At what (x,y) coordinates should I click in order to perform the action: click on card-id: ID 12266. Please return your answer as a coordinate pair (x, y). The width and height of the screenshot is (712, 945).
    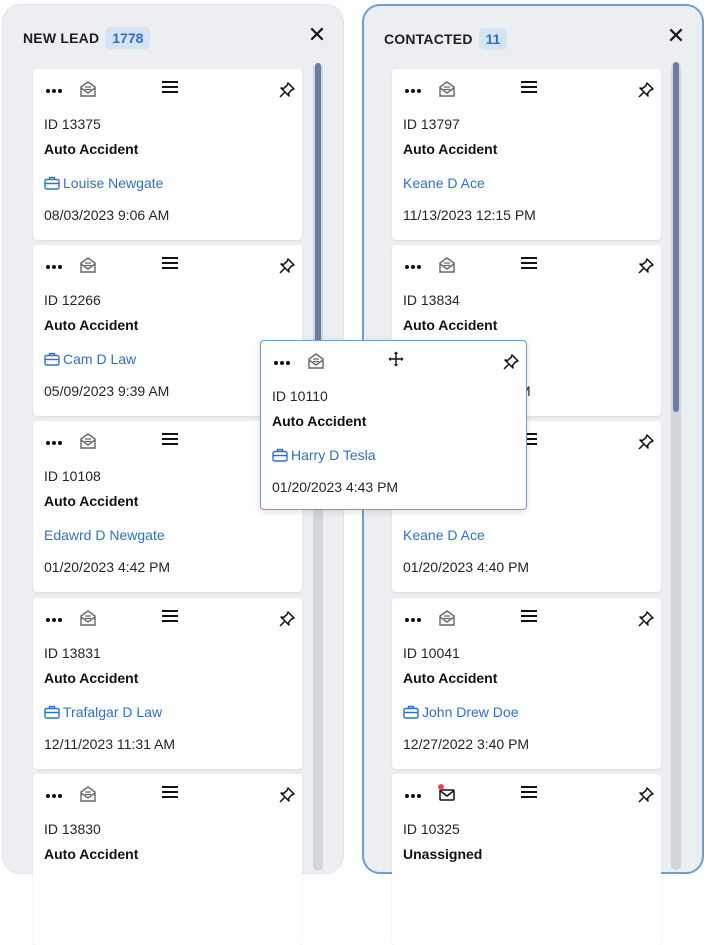
    Looking at the image, I should click on (72, 300).